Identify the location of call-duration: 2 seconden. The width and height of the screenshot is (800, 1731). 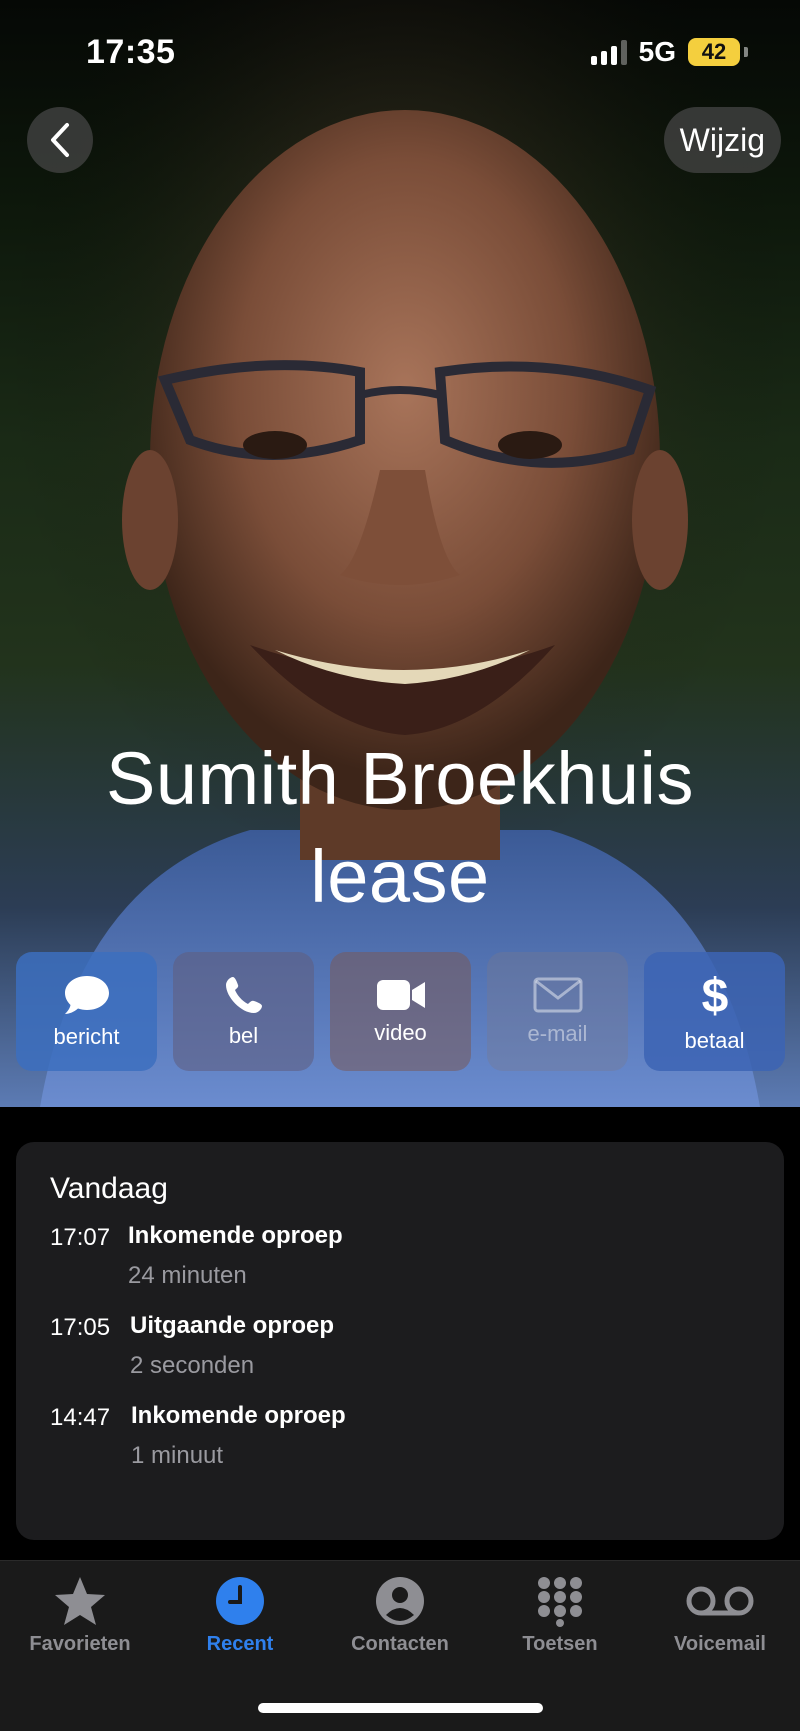
(192, 1365).